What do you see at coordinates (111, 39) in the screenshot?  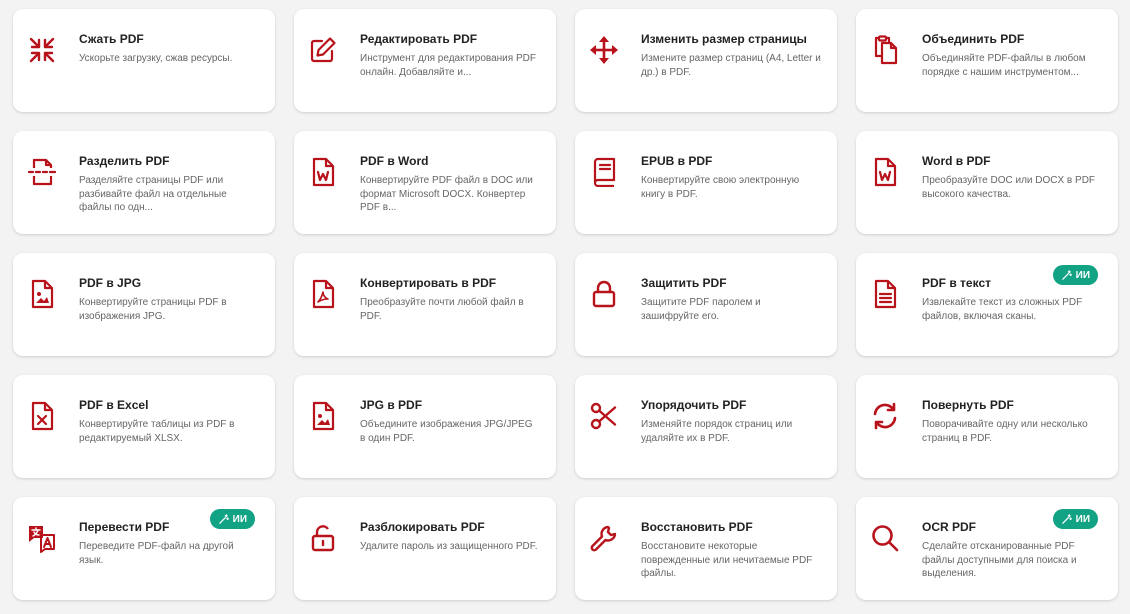 I see `tool-title: Сжать PDF` at bounding box center [111, 39].